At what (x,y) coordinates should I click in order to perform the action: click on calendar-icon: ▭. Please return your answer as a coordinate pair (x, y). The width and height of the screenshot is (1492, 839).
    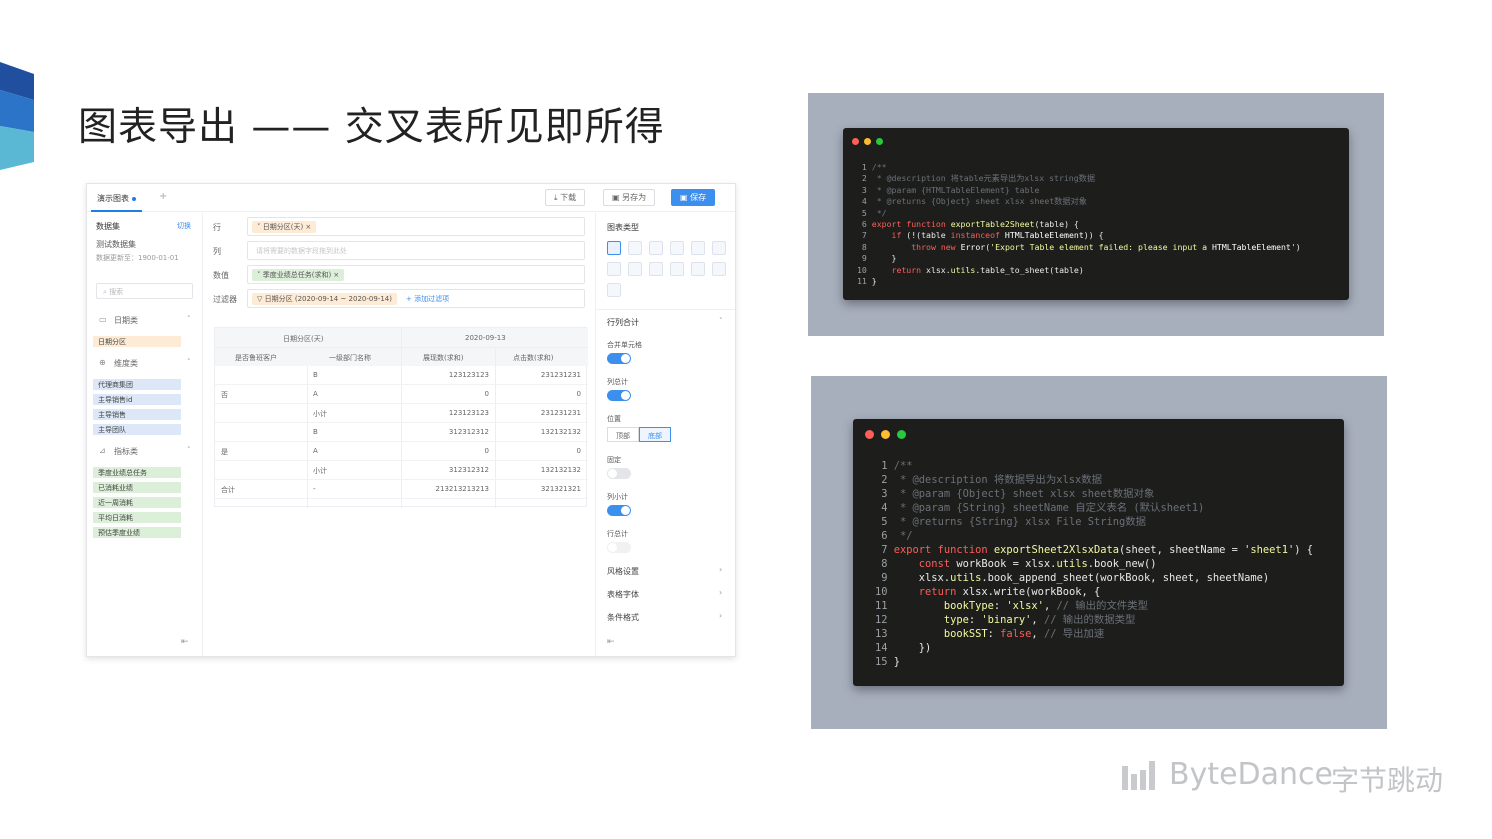
    Looking at the image, I should click on (103, 319).